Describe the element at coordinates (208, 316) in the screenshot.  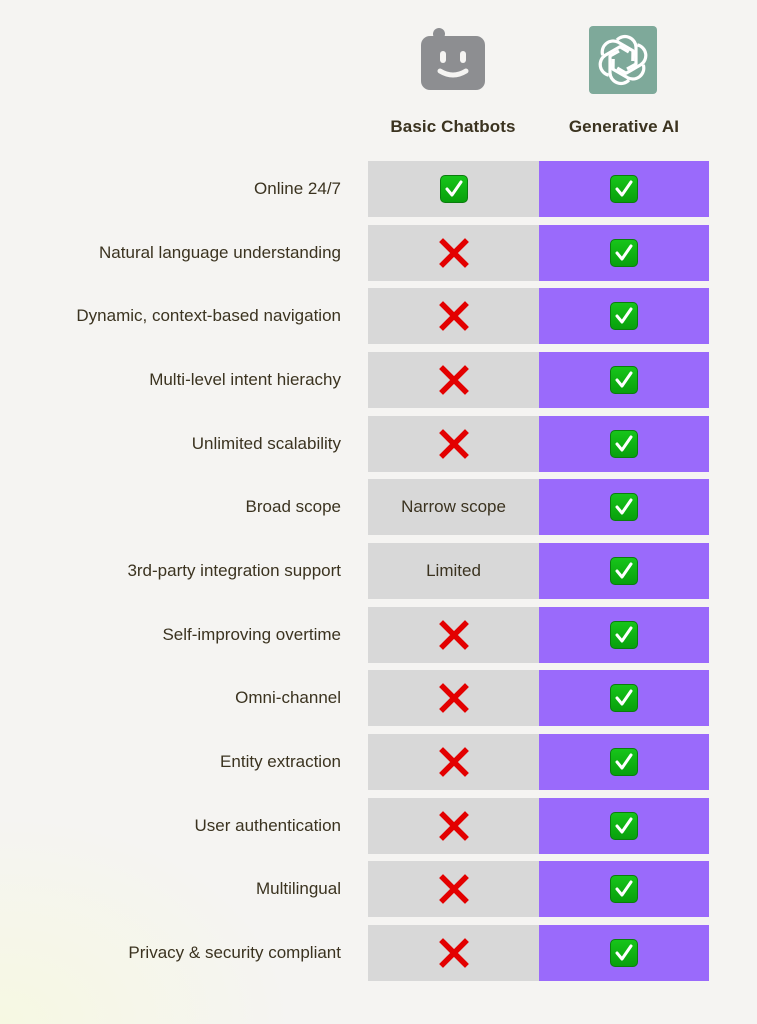
I see `feature-label: Dynamic, context-based navigation` at that location.